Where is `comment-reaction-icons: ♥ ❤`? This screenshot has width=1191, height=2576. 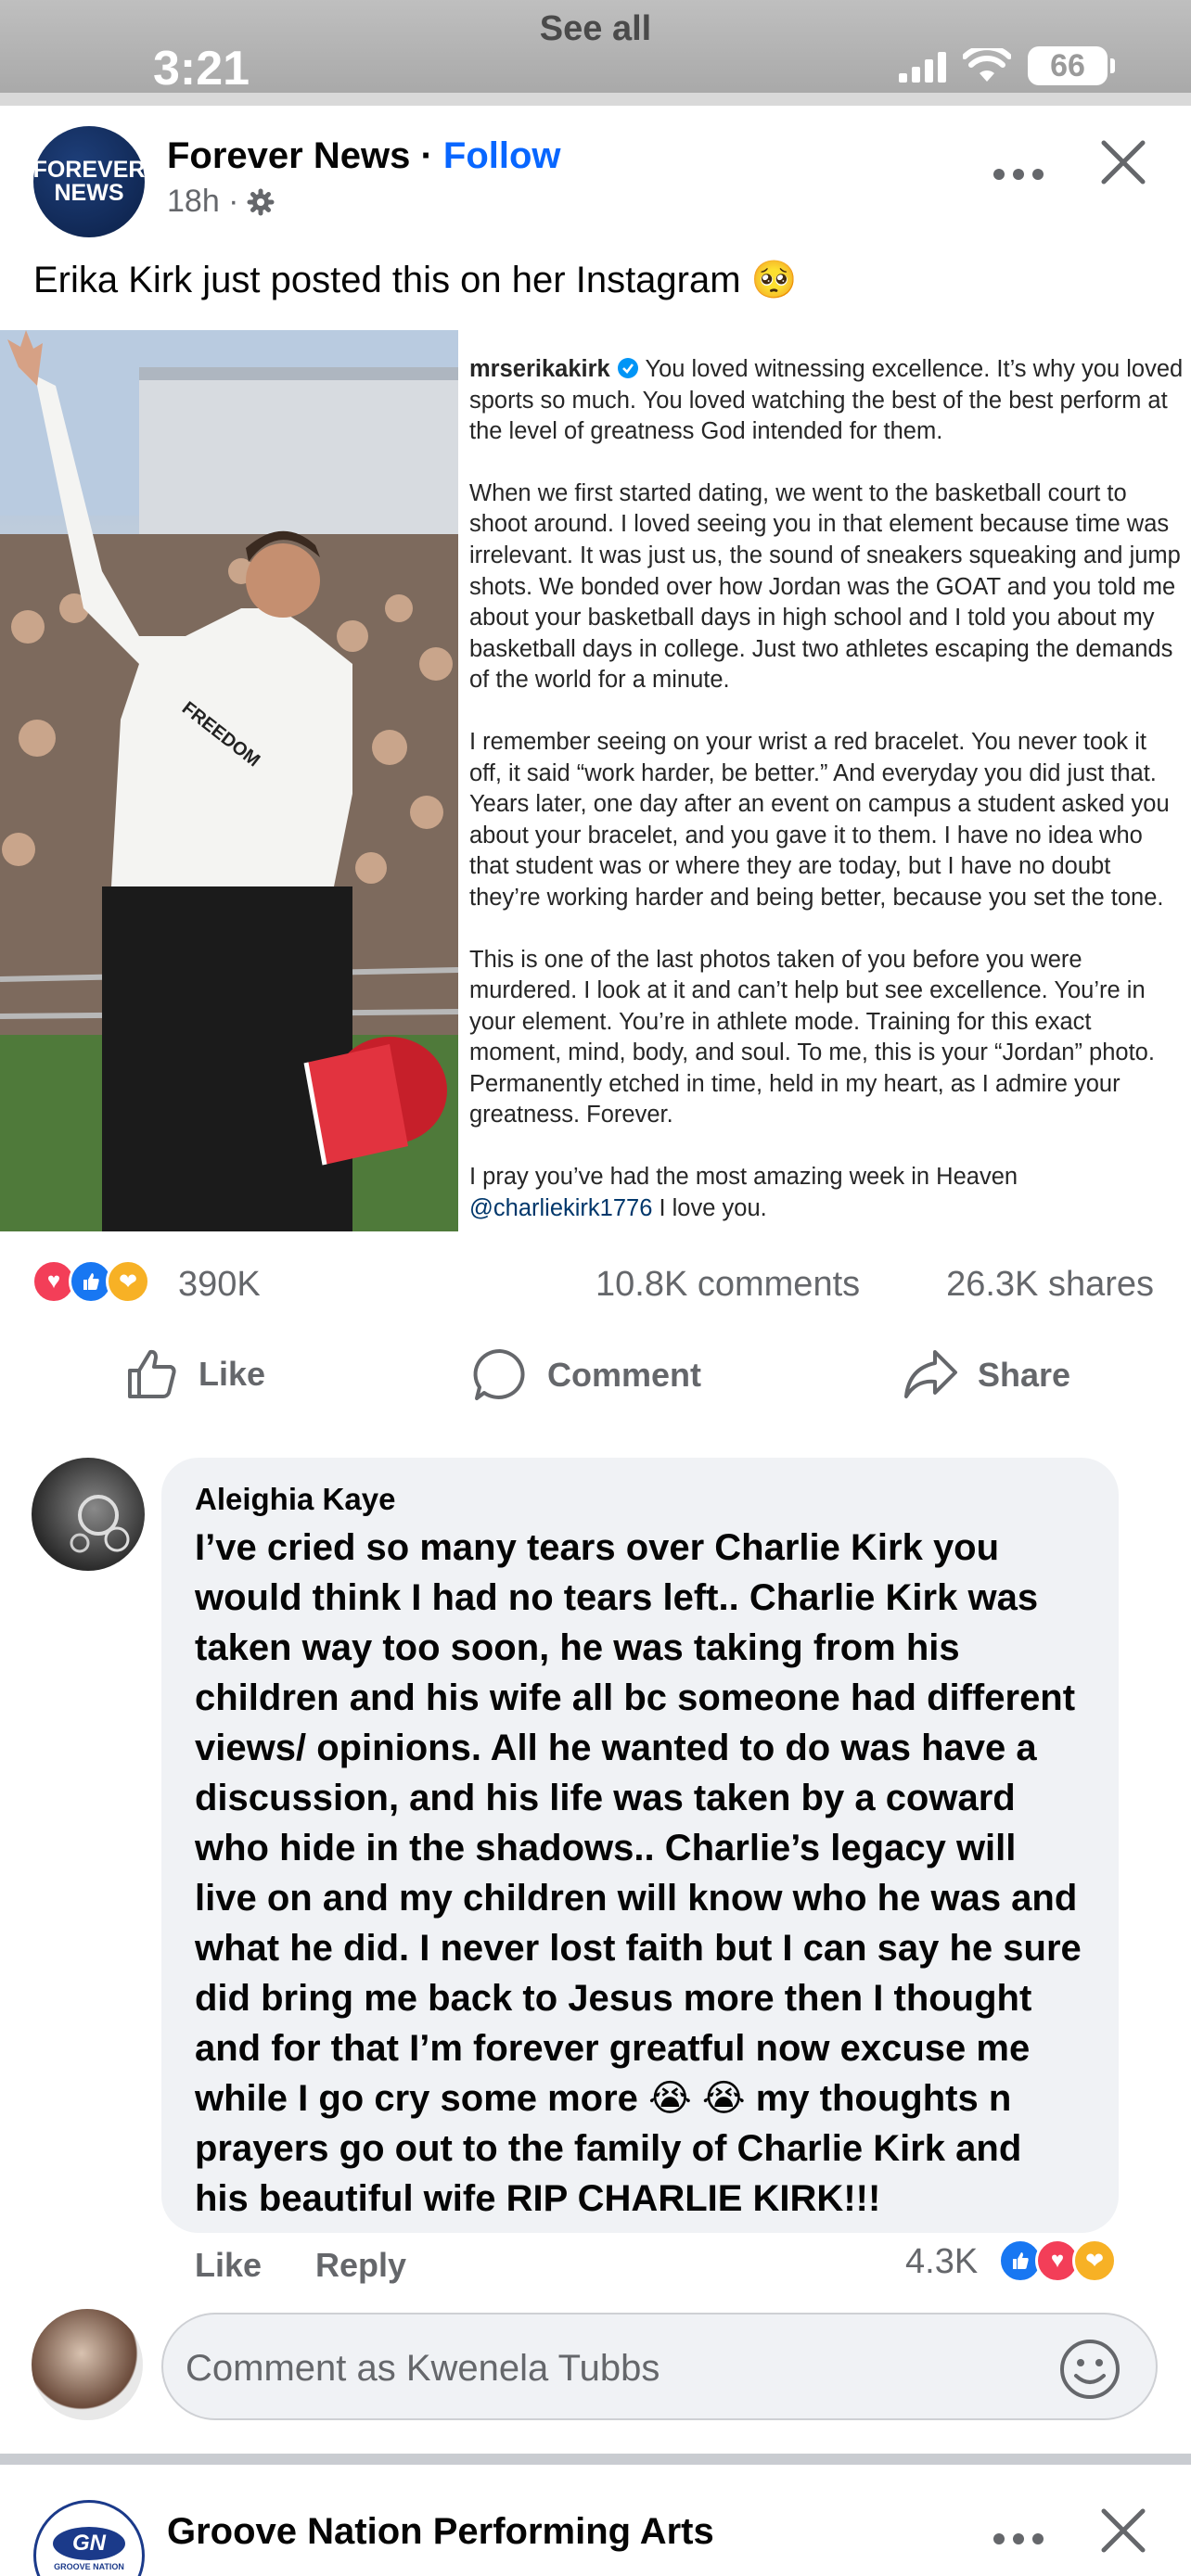
comment-reaction-icons: ♥ ❤ is located at coordinates (1058, 2260).